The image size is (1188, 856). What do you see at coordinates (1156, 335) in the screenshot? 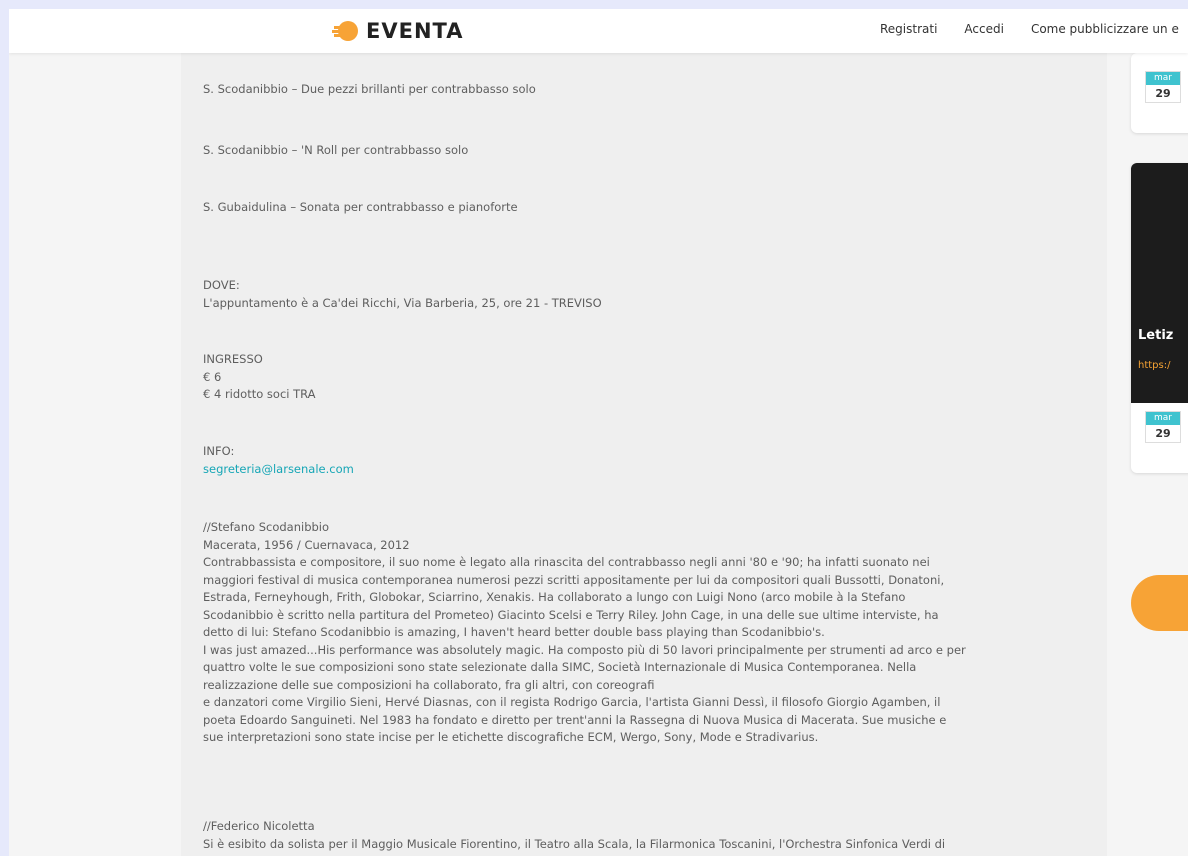
I see `event-card-title: Letiz` at bounding box center [1156, 335].